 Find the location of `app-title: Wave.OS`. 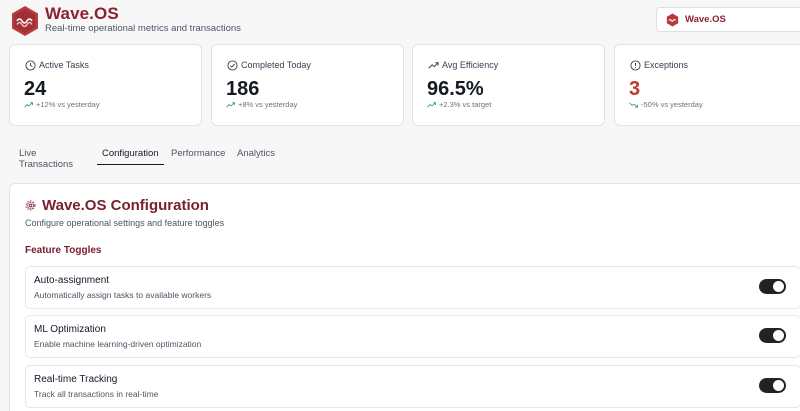

app-title: Wave.OS is located at coordinates (82, 13).